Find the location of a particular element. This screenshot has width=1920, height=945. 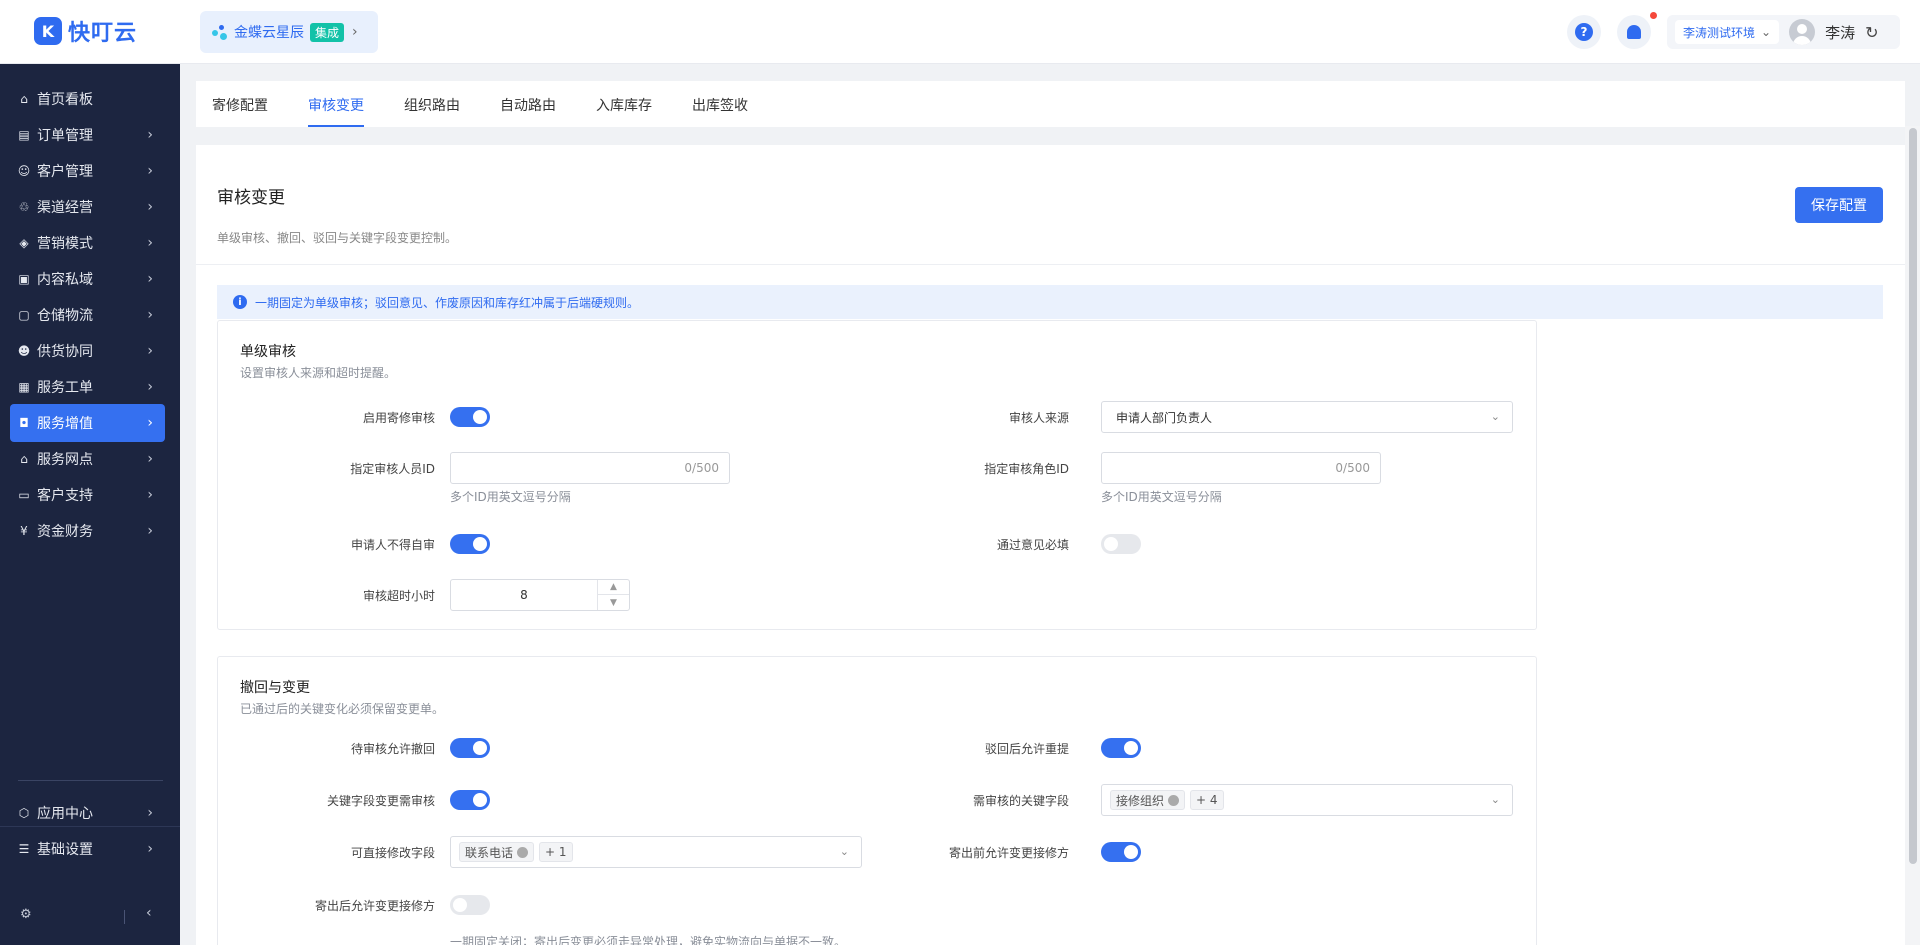

app-logo: K 快叮云 is located at coordinates (85, 31).